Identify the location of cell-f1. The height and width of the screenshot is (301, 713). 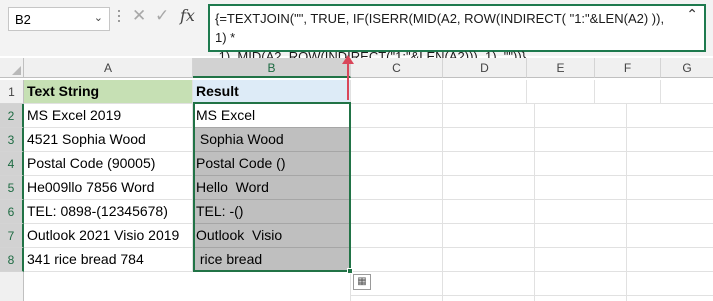
(628, 92).